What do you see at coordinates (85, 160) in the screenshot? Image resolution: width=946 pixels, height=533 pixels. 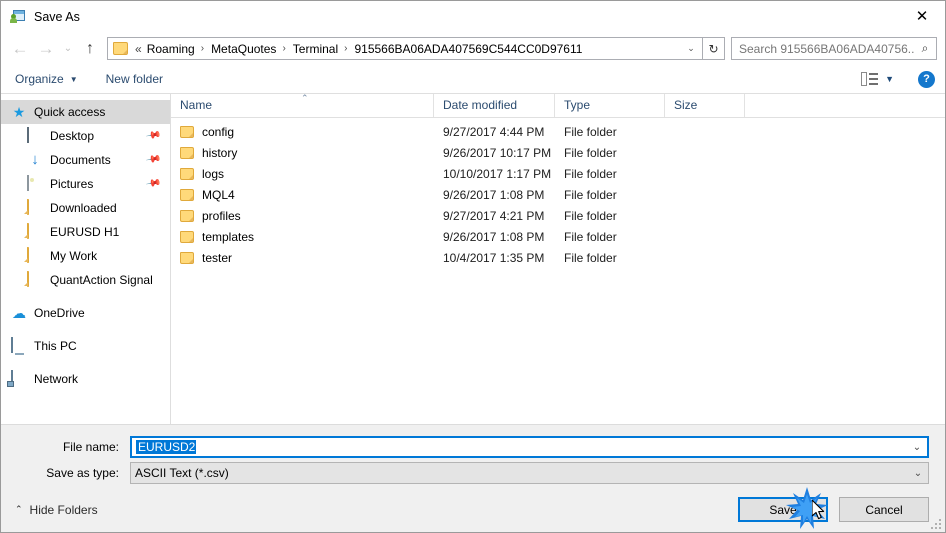 I see `sidebar-item-documents: ↓ Documents 📌` at bounding box center [85, 160].